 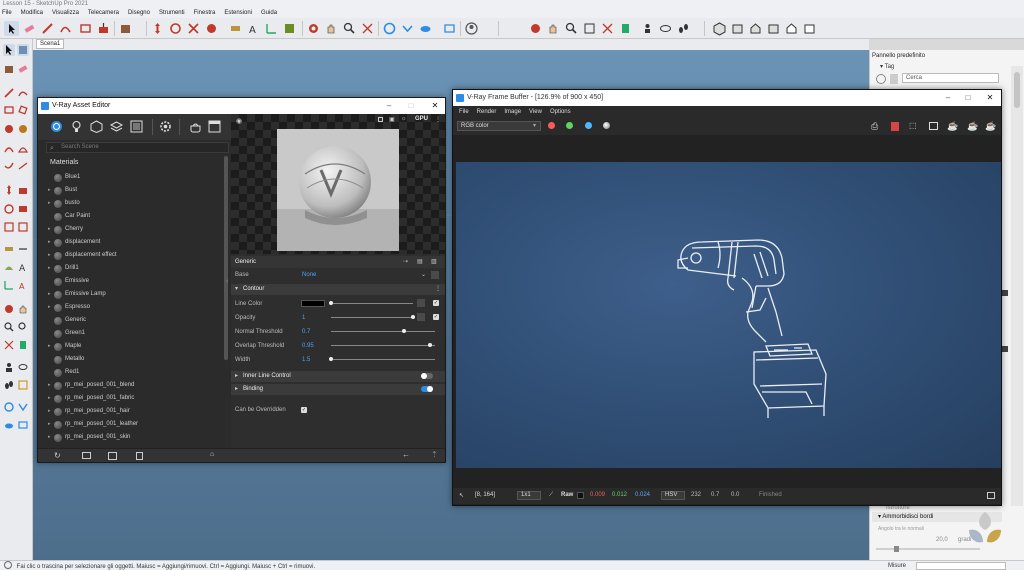 I want to click on base-dropdown-chevron-icon: ⌄, so click(x=423, y=274).